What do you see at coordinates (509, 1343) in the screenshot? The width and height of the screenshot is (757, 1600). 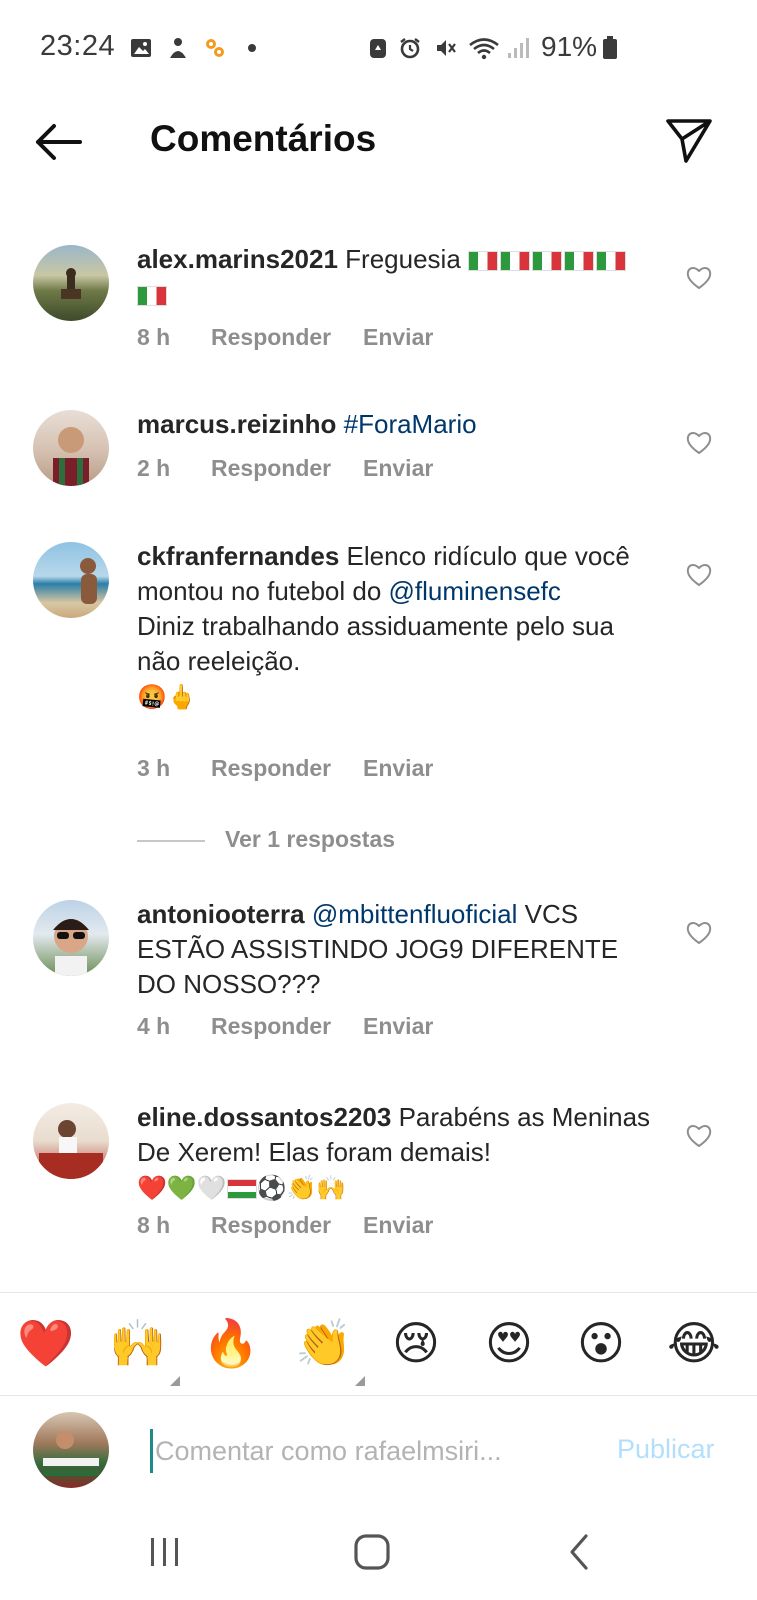 I see `heart-eyes-emoji-button: 😍` at bounding box center [509, 1343].